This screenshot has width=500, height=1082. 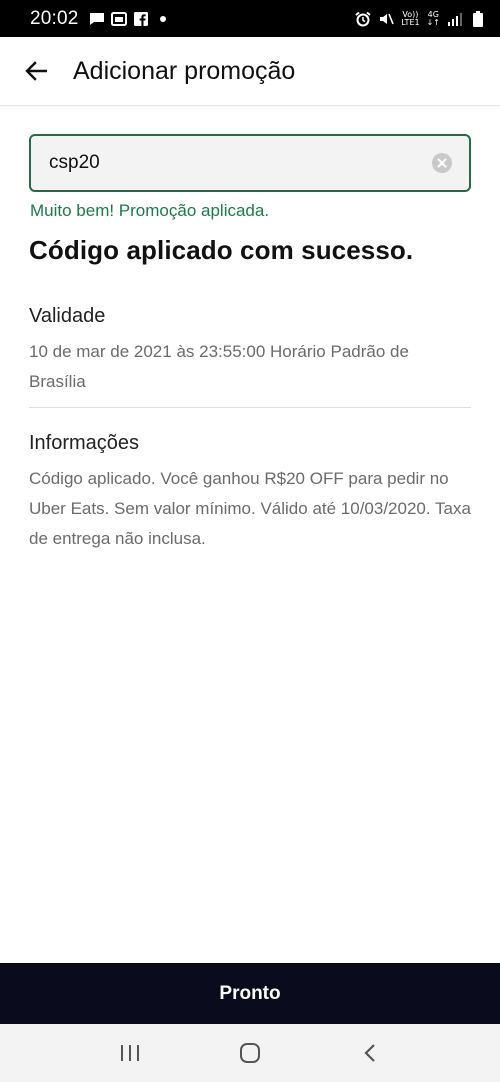 I want to click on app-bar: Adicionar promoção, so click(x=250, y=71).